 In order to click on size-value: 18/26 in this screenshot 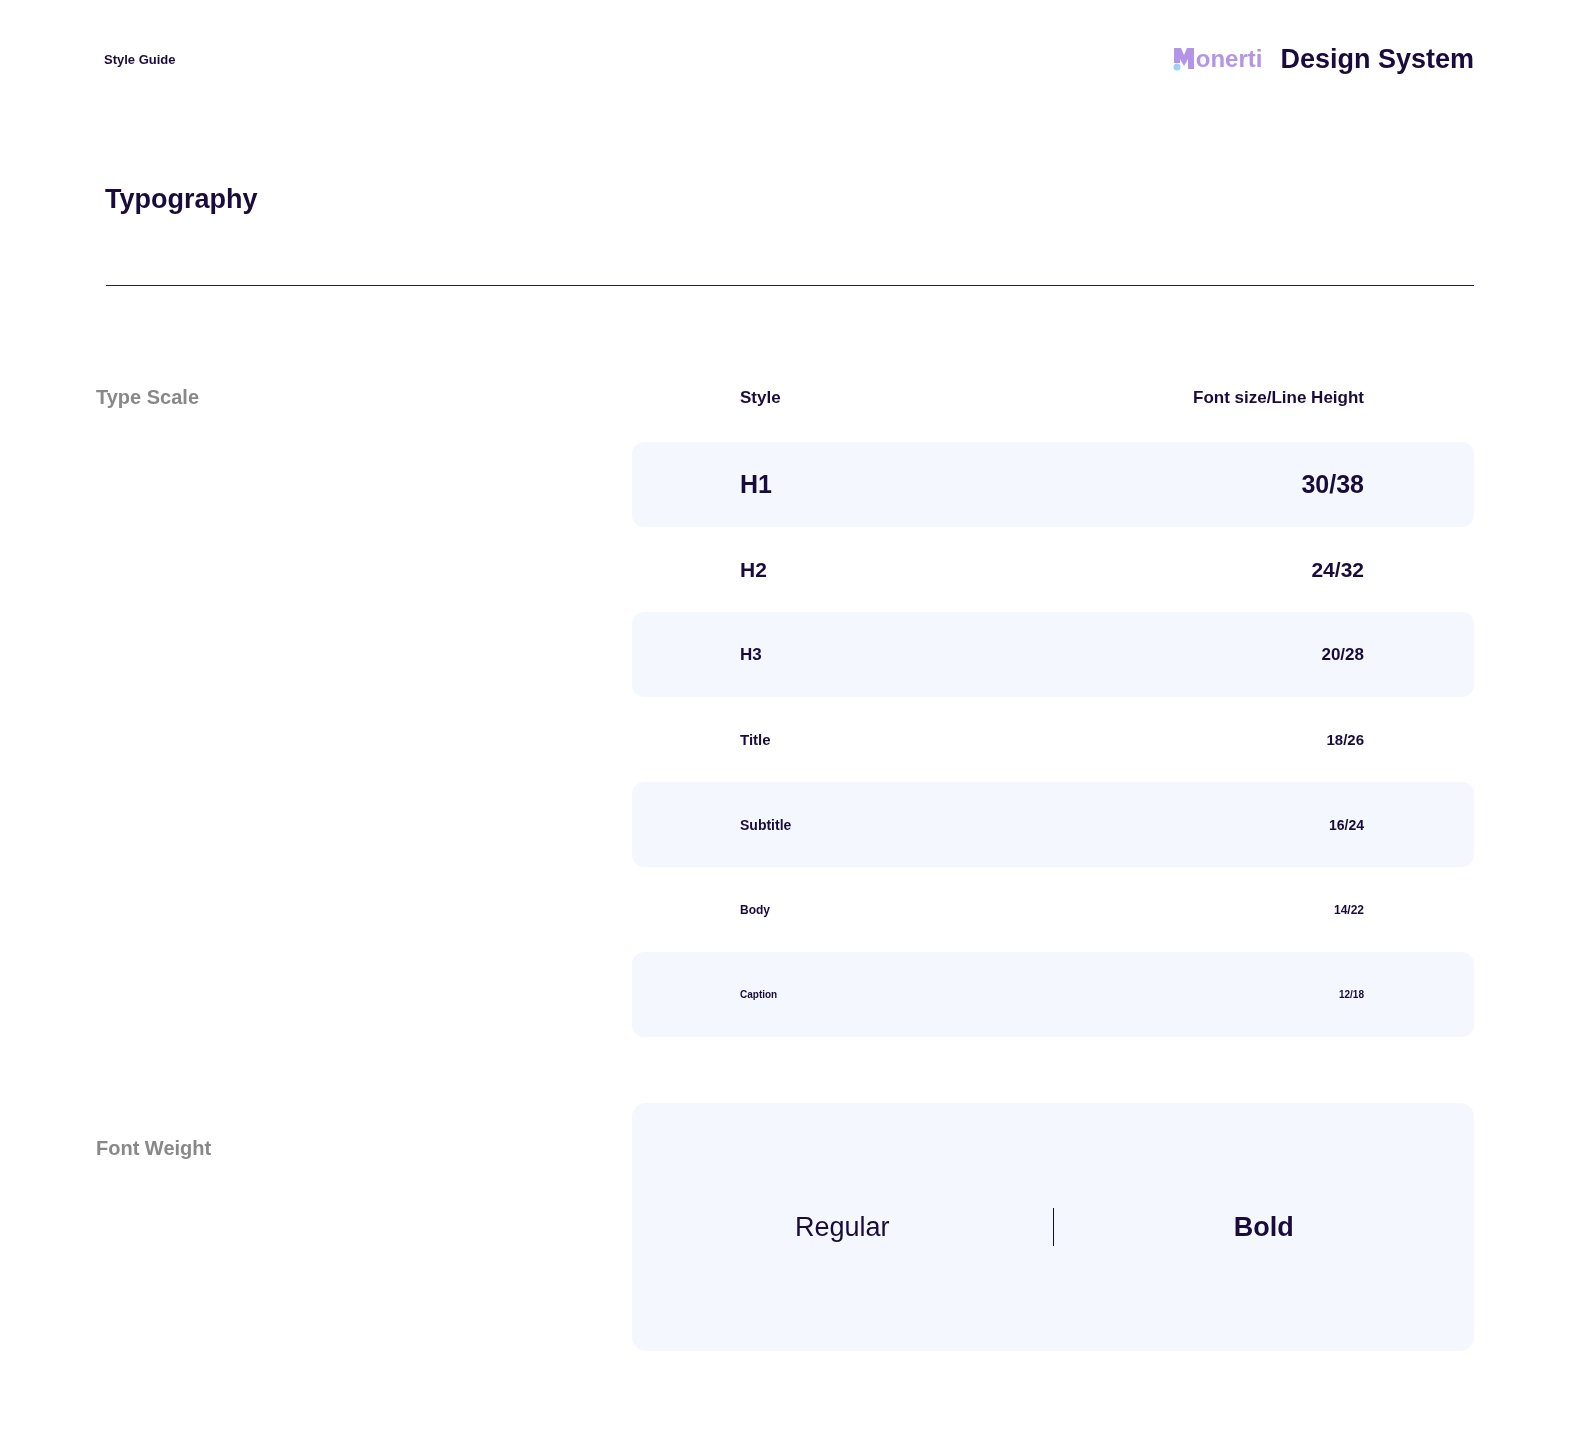, I will do `click(1345, 739)`.